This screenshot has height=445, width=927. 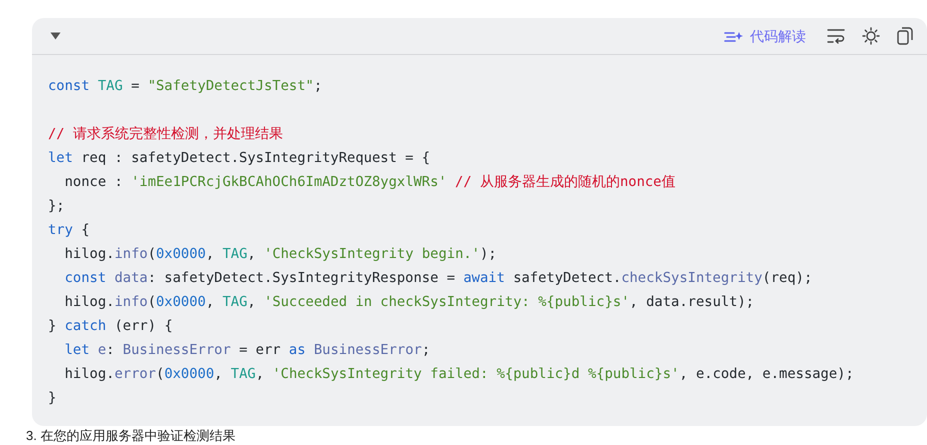 I want to click on code-explain-button: 代码解读, so click(x=765, y=36).